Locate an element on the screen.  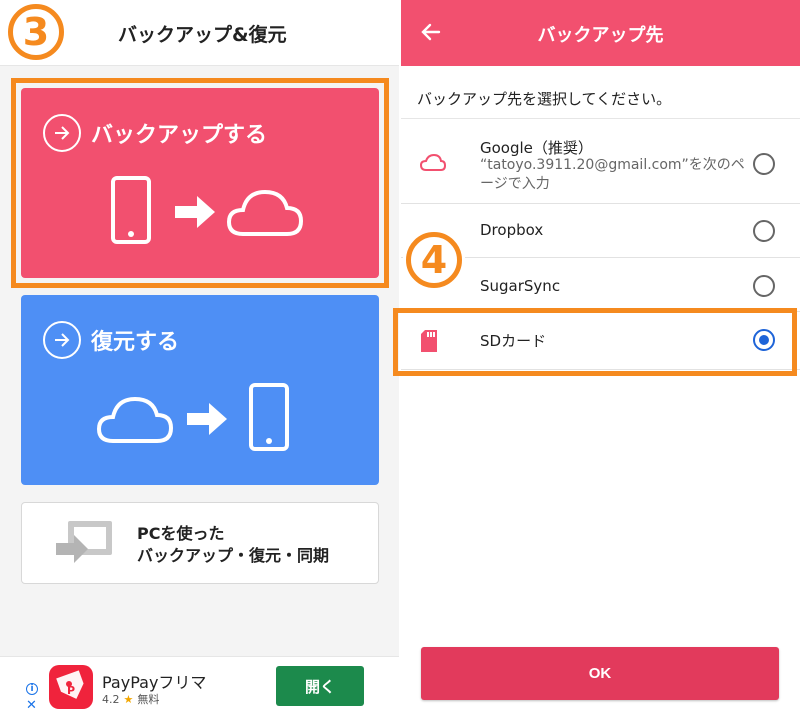
highlight-frame-sd-card is located at coordinates (595, 342).